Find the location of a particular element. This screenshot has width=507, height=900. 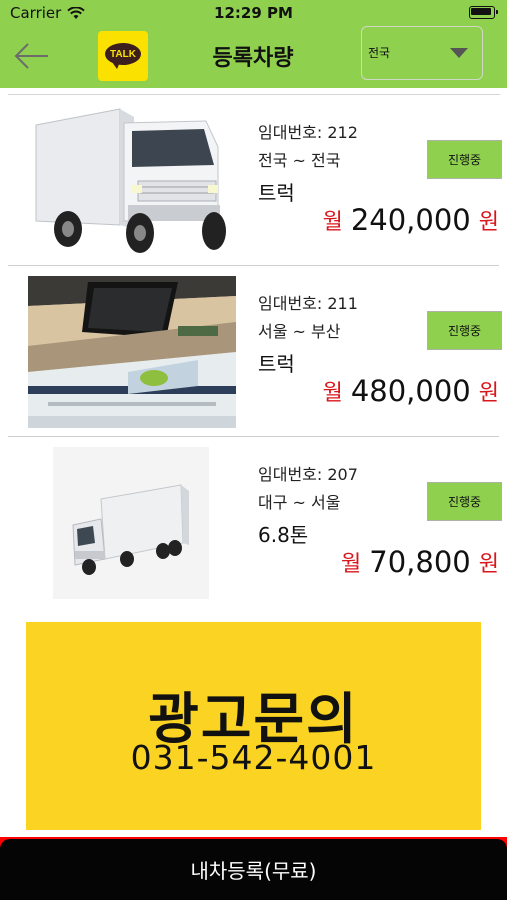

price-amount: 70,800 is located at coordinates (420, 562).